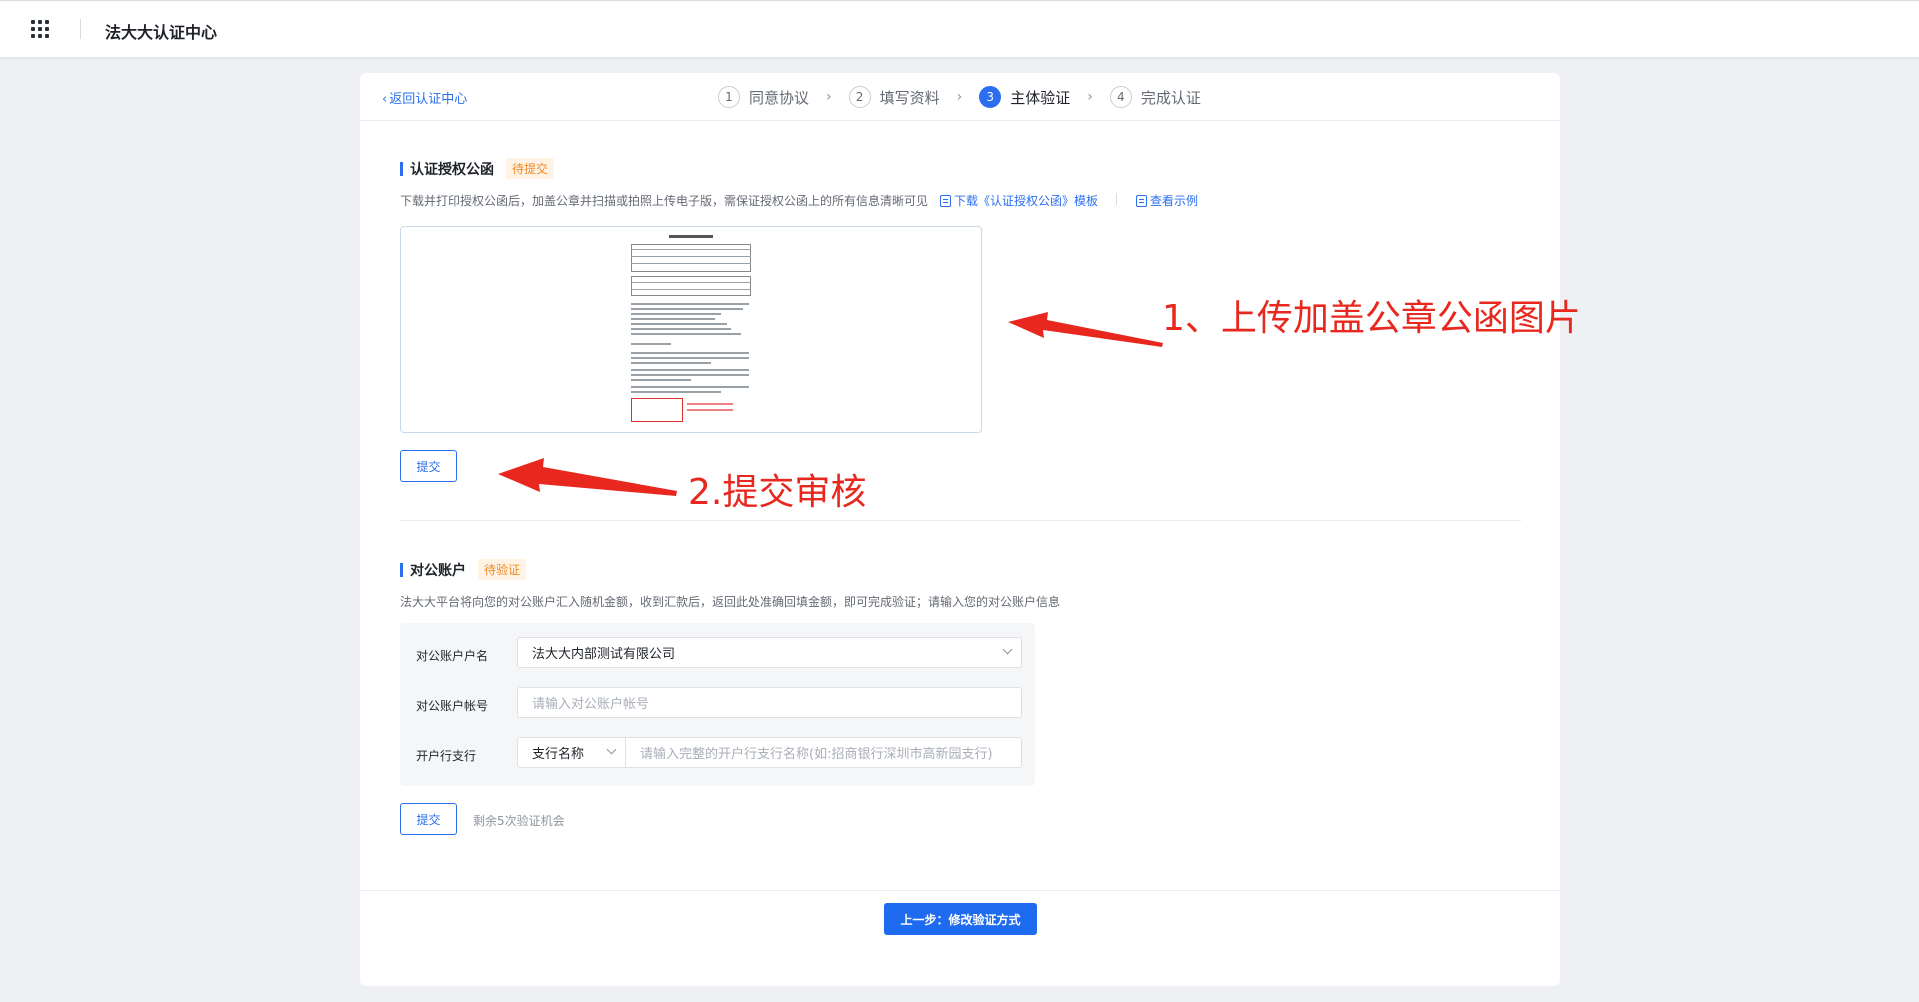  Describe the element at coordinates (530, 168) in the screenshot. I see `status-badge: 待提交` at that location.